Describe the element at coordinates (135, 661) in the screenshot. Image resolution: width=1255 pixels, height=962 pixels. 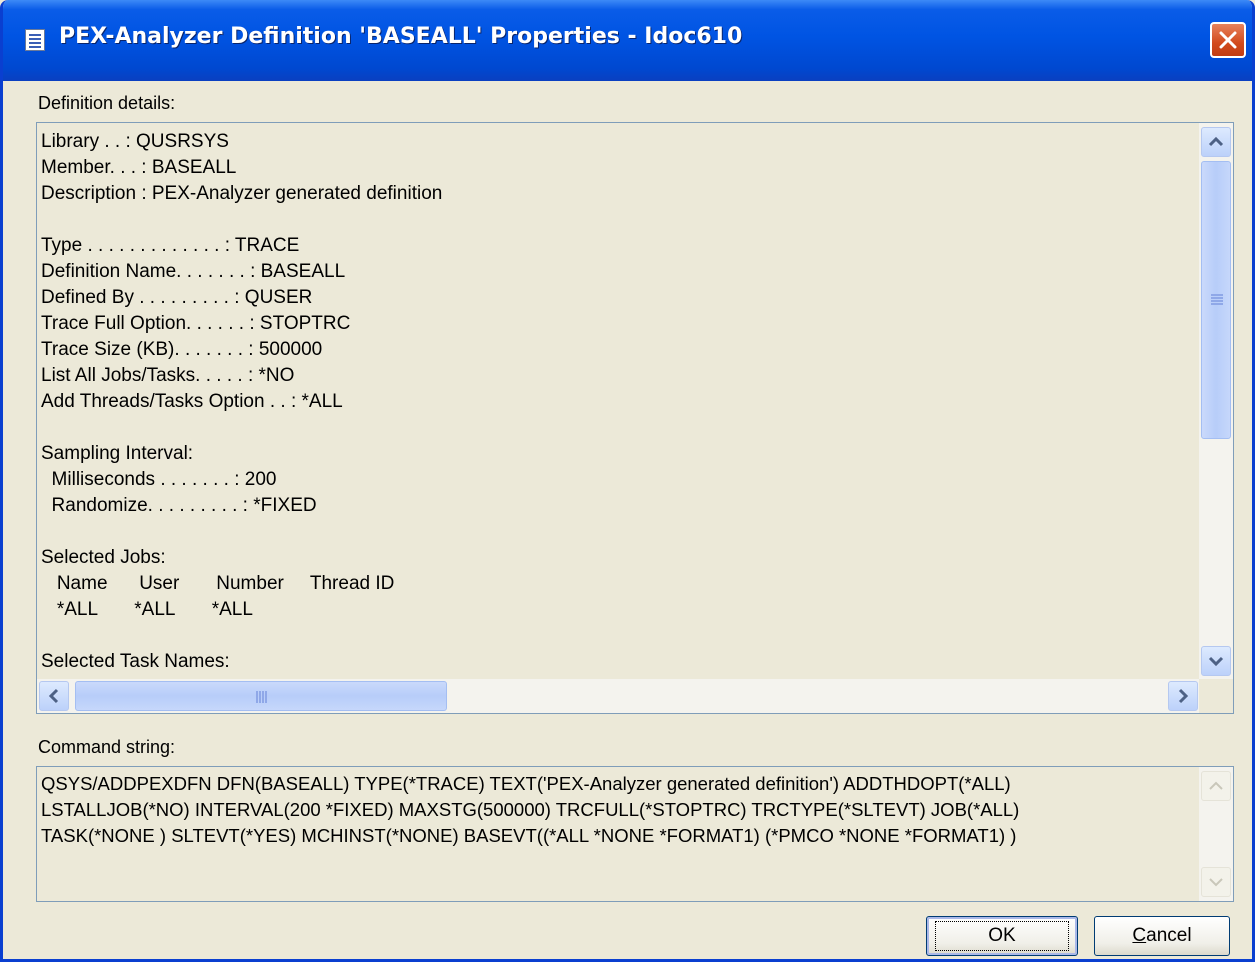
I see `definition-detail-line: Selected Task Names:` at that location.